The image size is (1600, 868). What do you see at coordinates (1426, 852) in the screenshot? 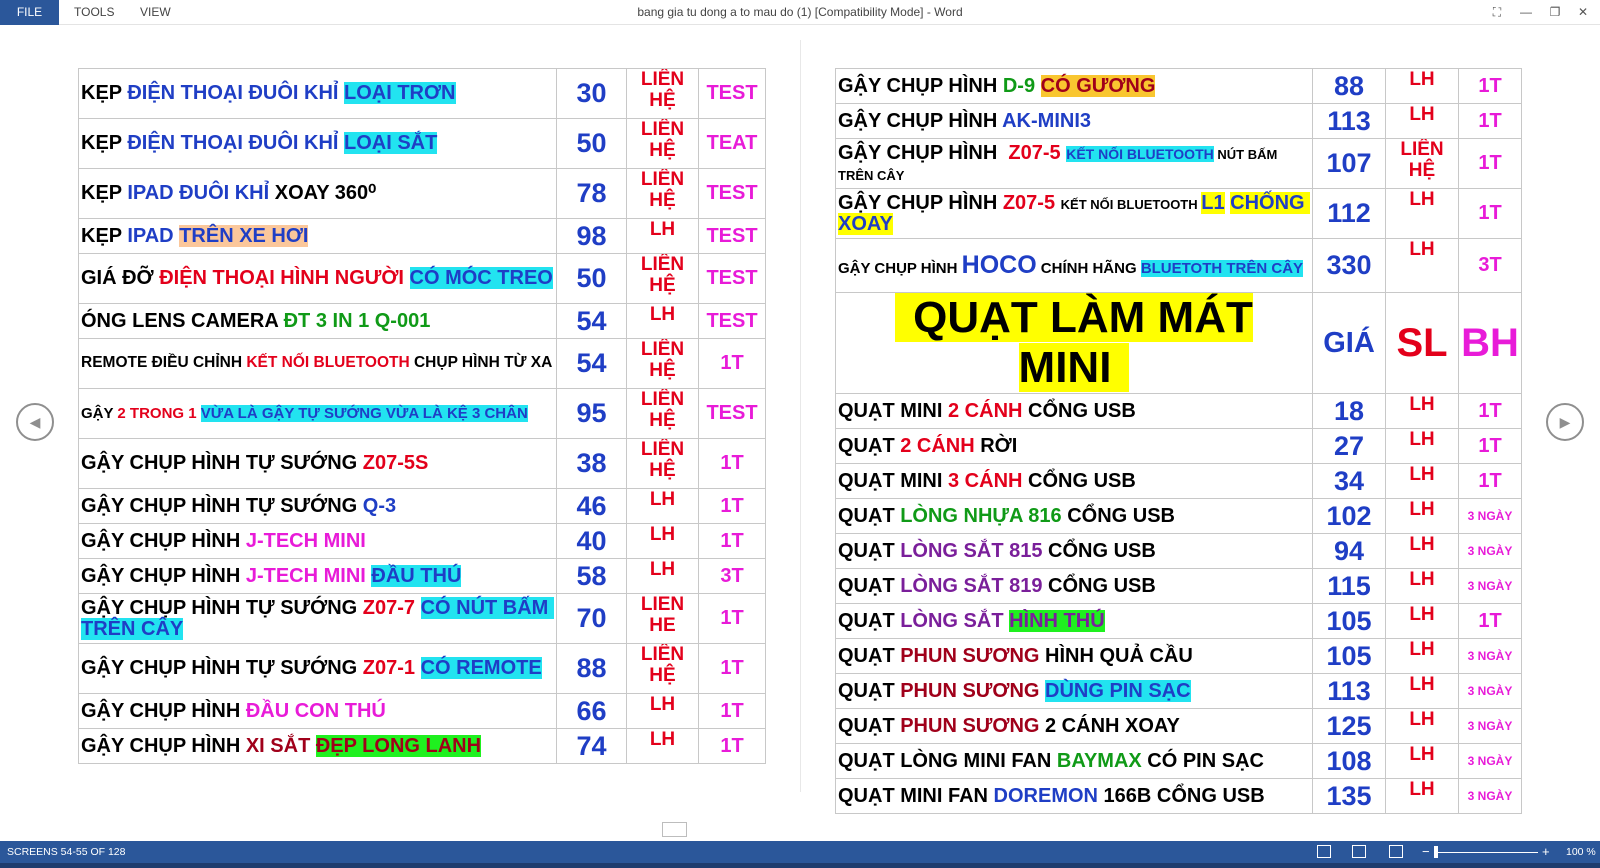
I see `zoom-out-button: −` at bounding box center [1426, 852].